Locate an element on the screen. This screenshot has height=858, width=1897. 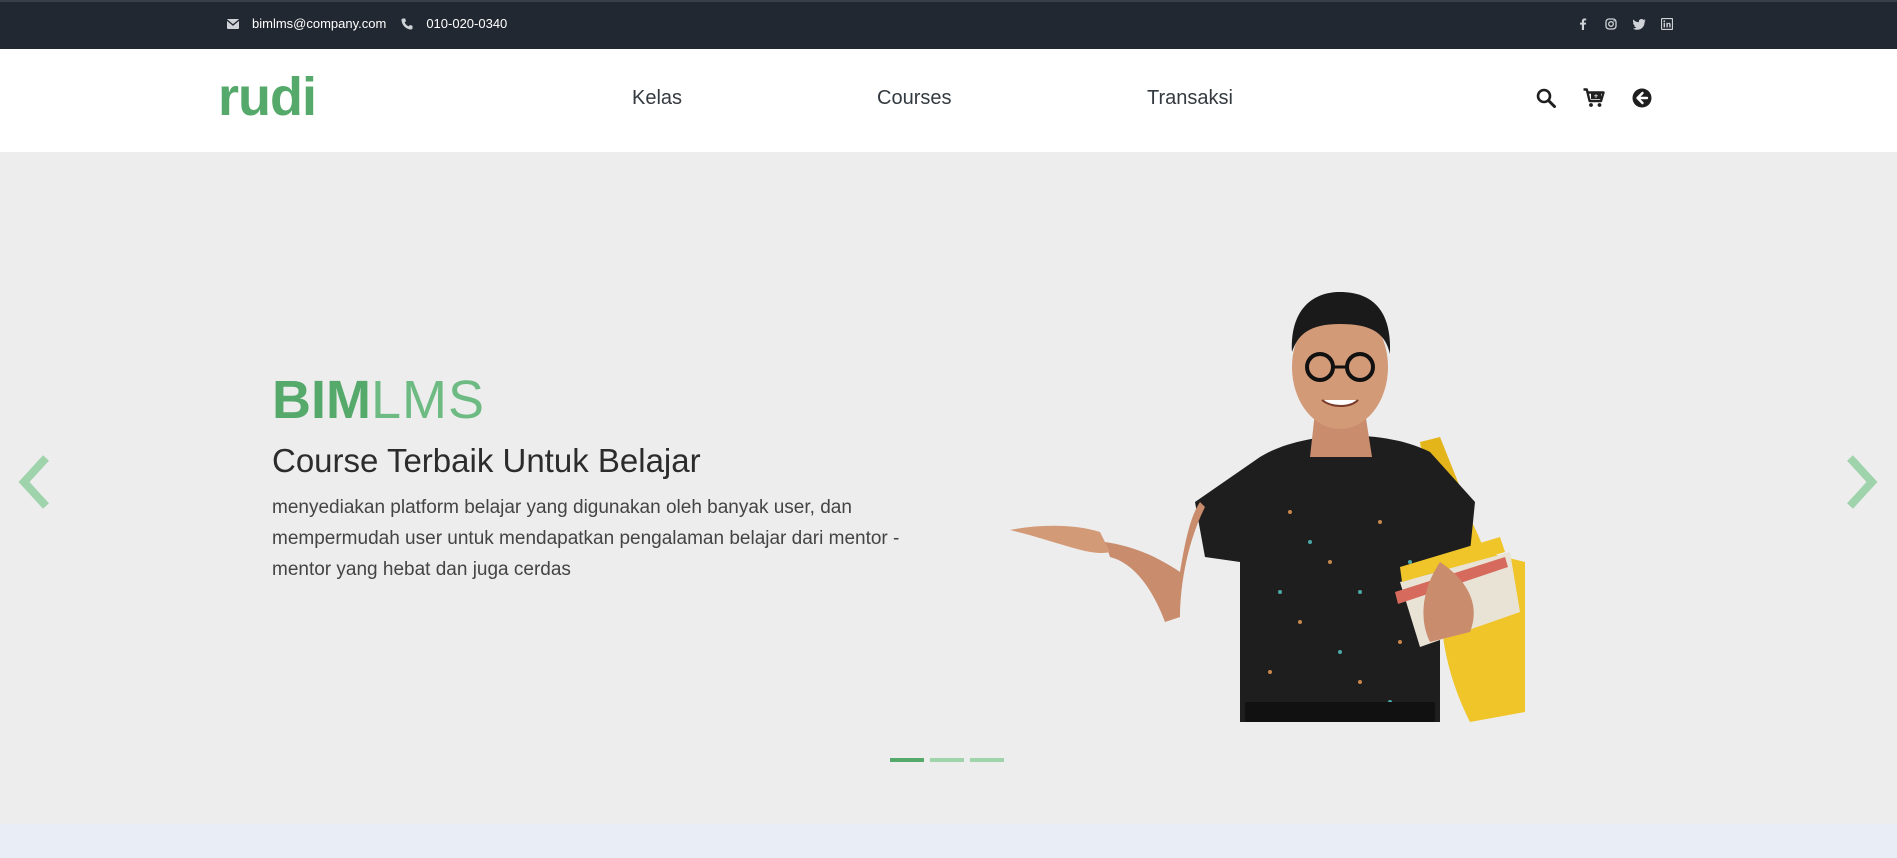
hero-student-image is located at coordinates (1267, 507).